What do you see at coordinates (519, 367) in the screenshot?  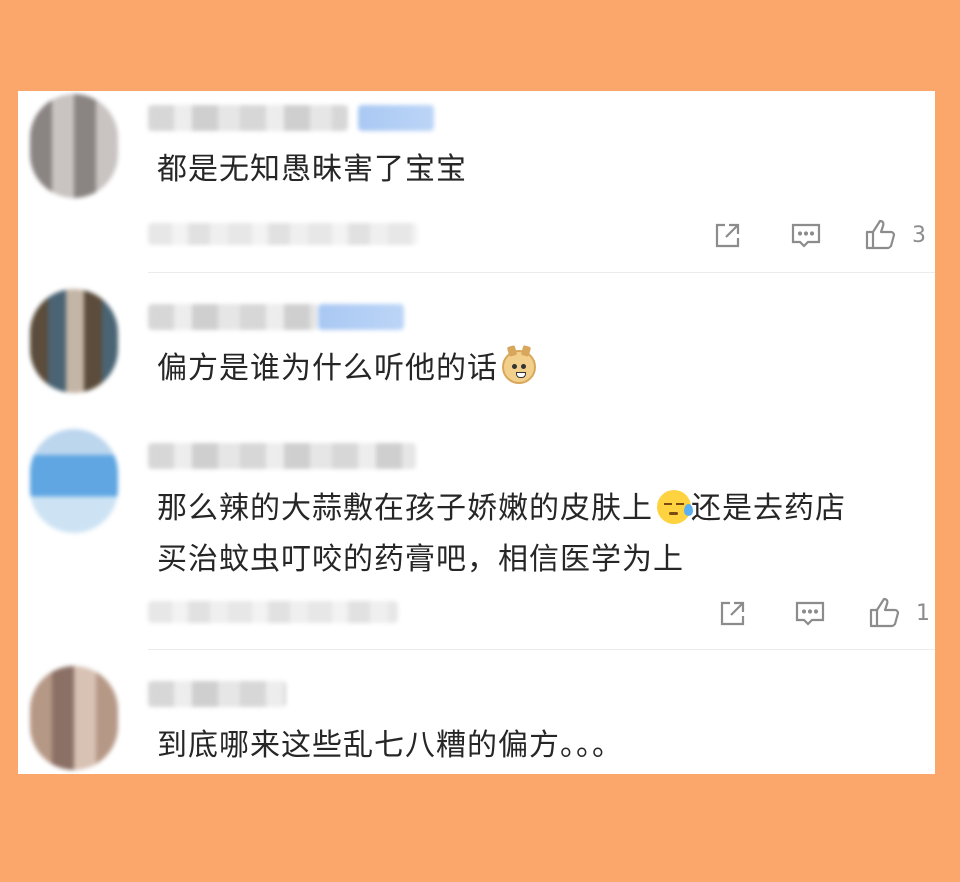 I see `doge-emoji` at bounding box center [519, 367].